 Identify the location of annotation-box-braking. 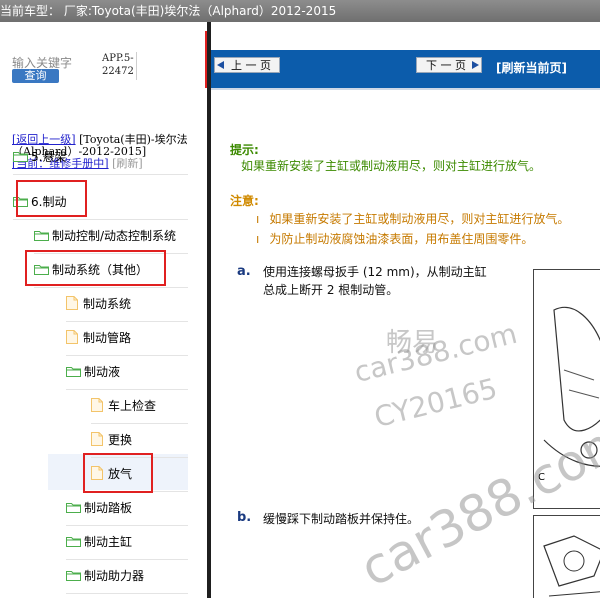
(51, 198).